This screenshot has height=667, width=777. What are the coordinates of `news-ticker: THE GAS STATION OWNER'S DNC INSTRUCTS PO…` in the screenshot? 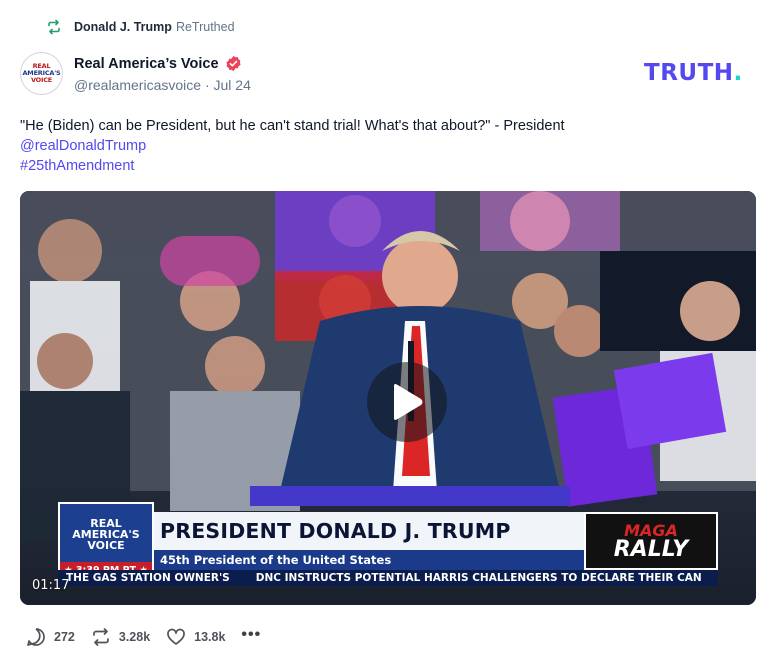 It's located at (388, 578).